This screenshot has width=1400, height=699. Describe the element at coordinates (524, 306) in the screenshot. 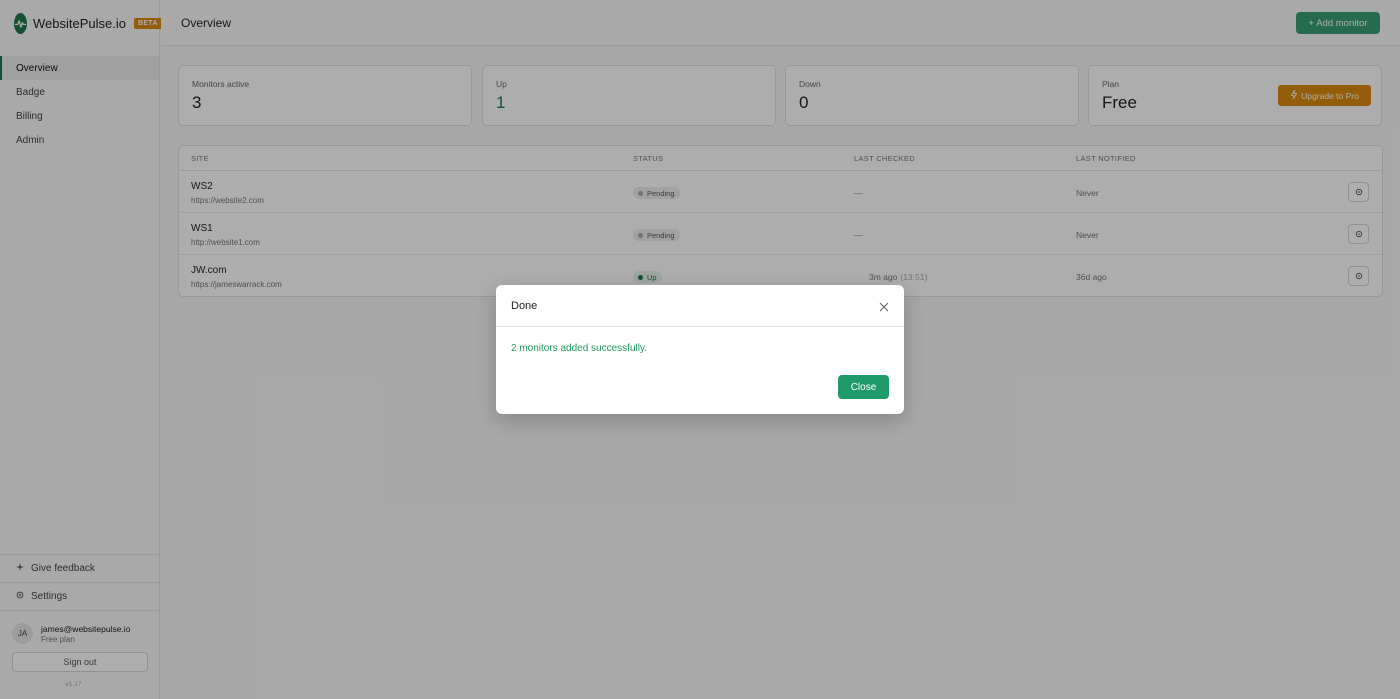

I see `dialog-title: Done` at that location.